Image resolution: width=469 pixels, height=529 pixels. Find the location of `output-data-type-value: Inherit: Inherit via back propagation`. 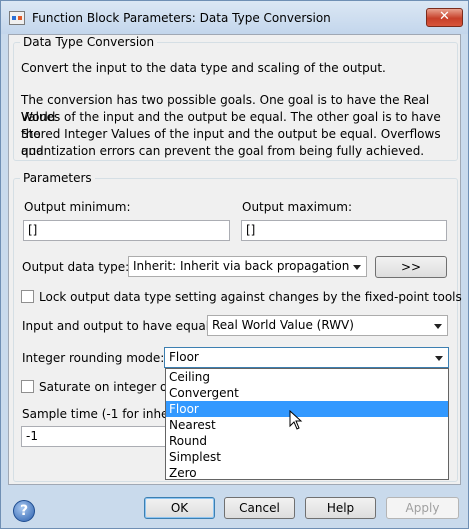

output-data-type-value: Inherit: Inherit via back propagation is located at coordinates (241, 266).